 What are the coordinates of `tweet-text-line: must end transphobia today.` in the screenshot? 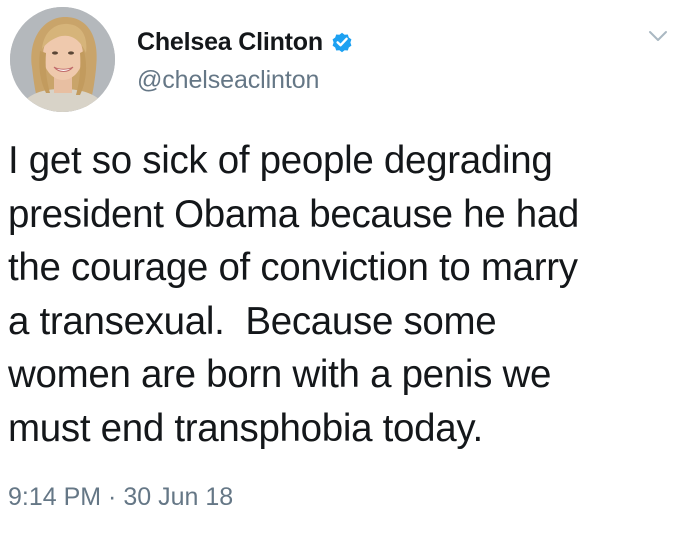 It's located at (245, 428).